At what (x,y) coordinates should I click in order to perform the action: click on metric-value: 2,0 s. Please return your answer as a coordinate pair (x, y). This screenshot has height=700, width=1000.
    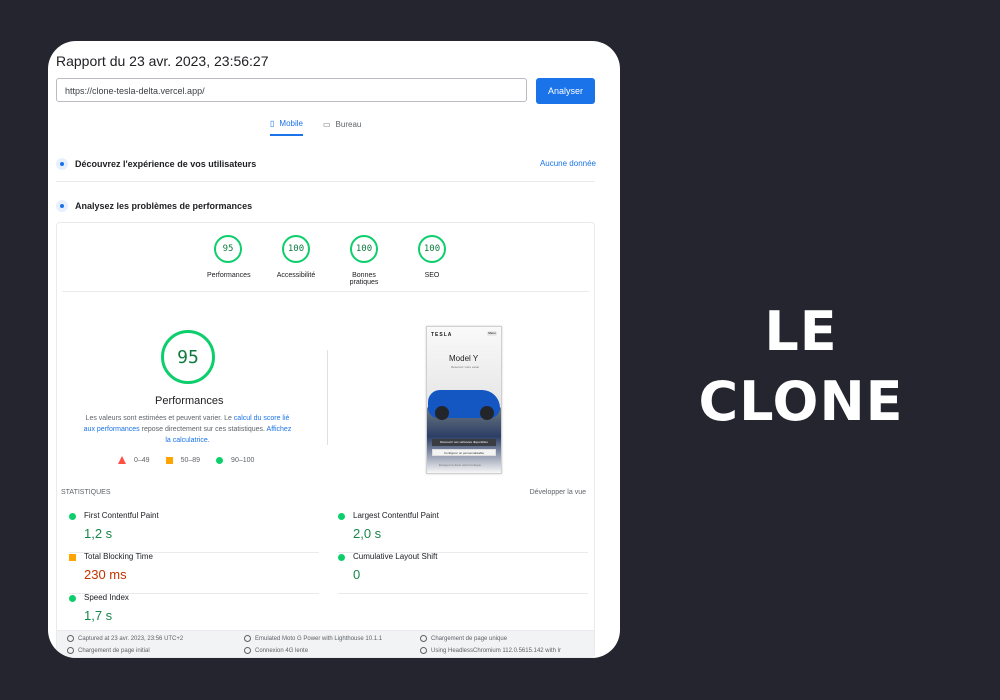
    Looking at the image, I should click on (367, 533).